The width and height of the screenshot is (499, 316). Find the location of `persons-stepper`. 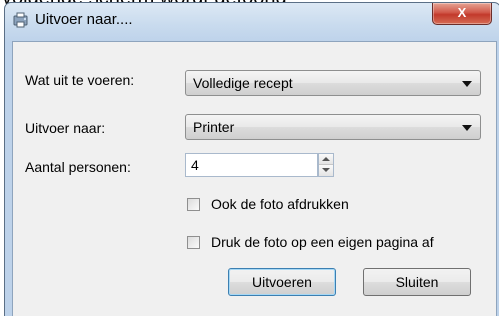

persons-stepper is located at coordinates (326, 165).